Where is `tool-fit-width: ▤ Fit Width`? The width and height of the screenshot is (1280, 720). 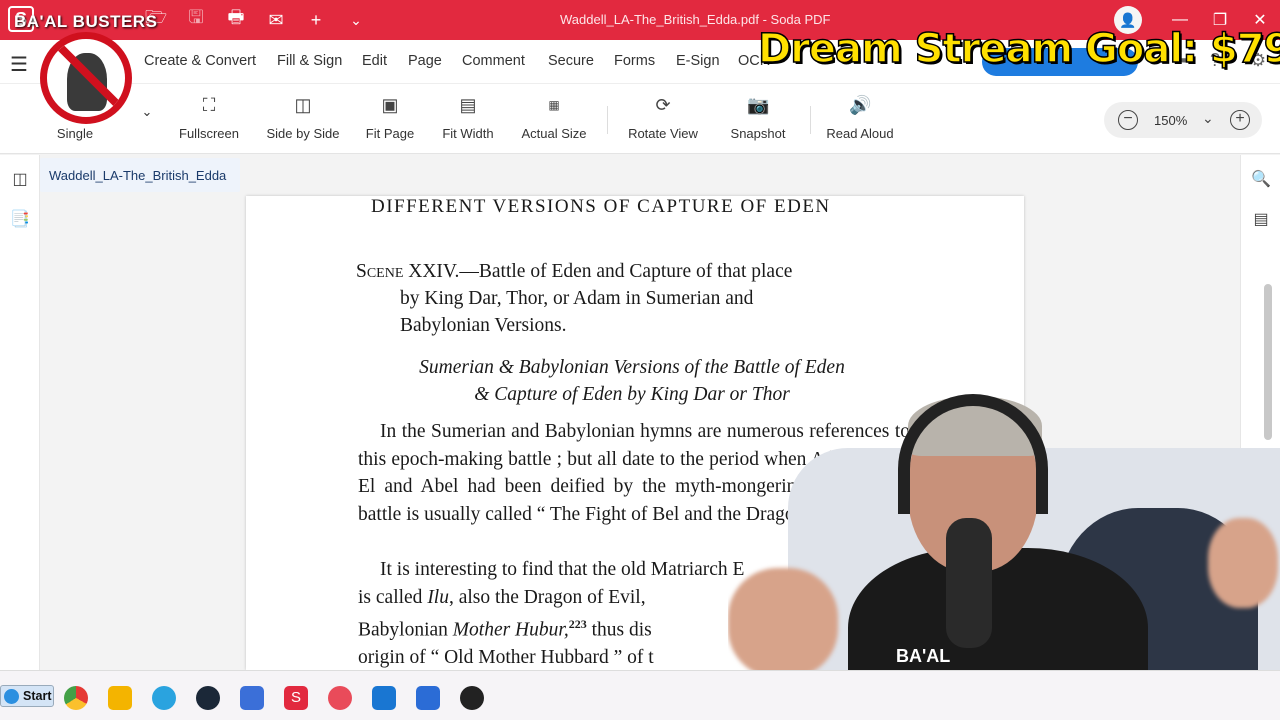
tool-fit-width: ▤ Fit Width is located at coordinates (468, 119).